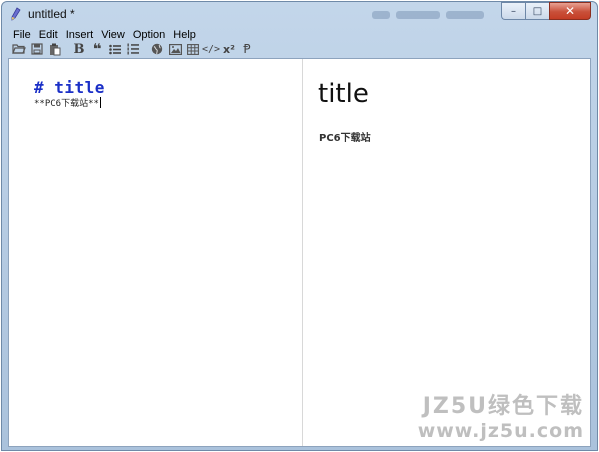  I want to click on close-icon: ✕, so click(570, 11).